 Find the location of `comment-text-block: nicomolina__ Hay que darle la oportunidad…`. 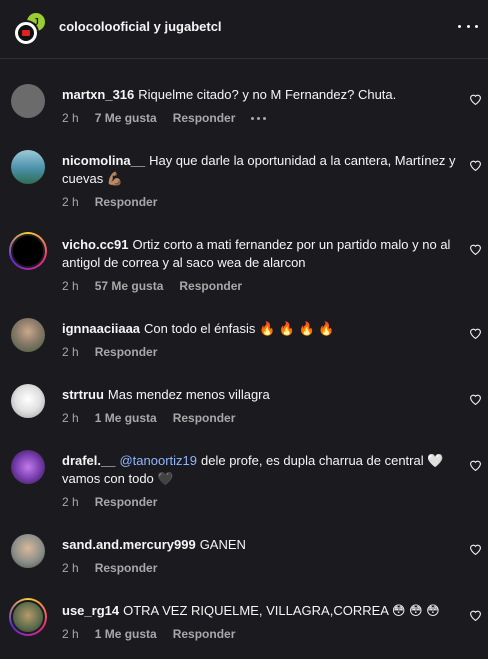

comment-text-block: nicomolina__ Hay que darle la oportunidad… is located at coordinates (259, 170).